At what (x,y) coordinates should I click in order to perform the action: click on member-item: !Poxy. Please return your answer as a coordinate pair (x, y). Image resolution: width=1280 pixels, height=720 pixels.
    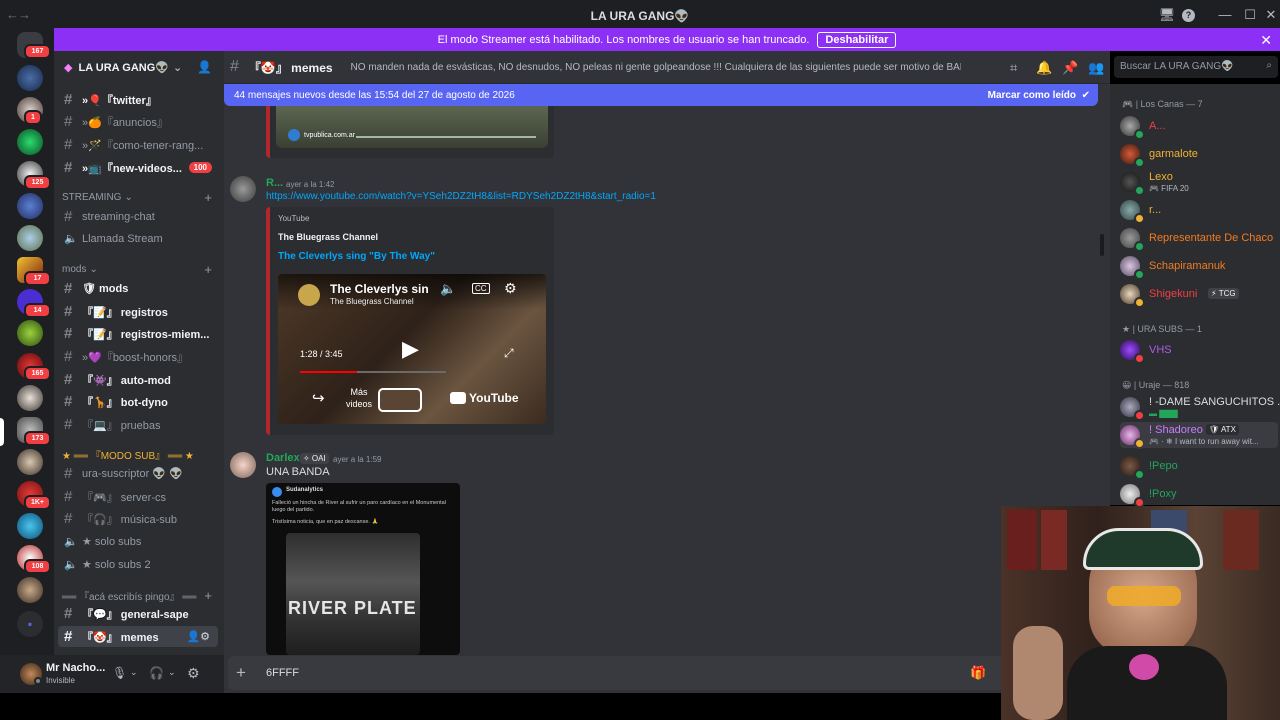
    Looking at the image, I should click on (1199, 494).